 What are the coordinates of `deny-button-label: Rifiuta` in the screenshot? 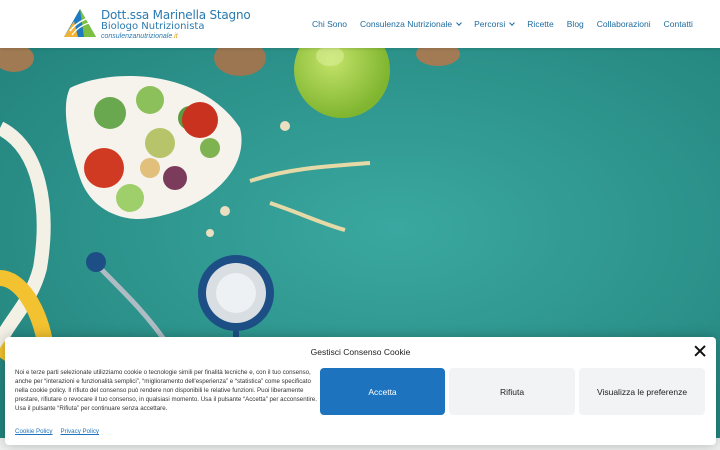 It's located at (512, 391).